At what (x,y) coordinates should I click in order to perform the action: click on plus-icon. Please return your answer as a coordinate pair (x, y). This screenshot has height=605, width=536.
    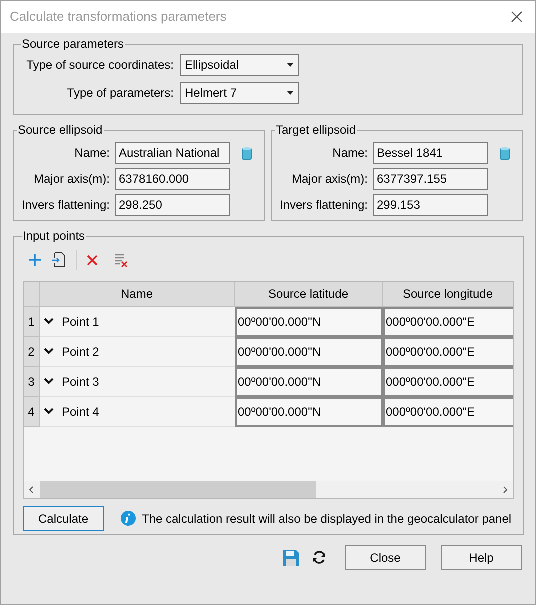
    Looking at the image, I should click on (35, 260).